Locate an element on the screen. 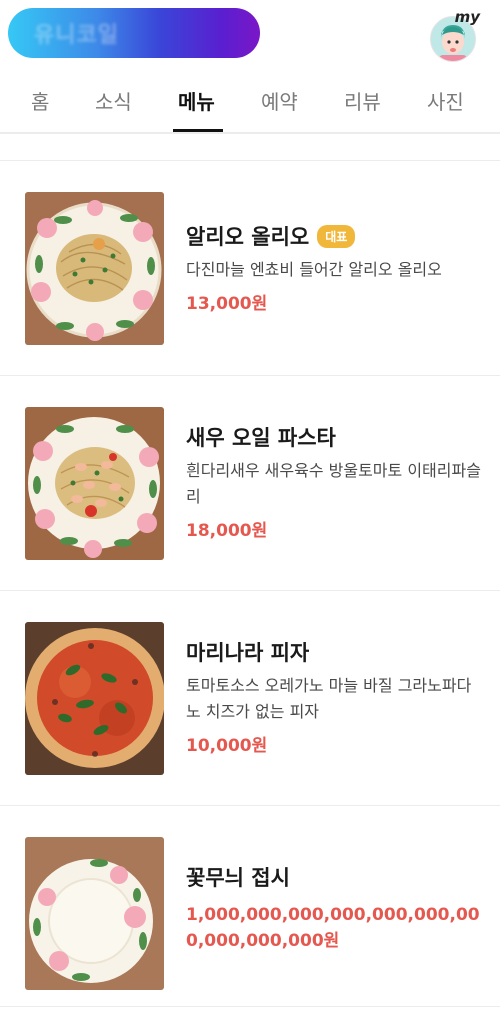 The height and width of the screenshot is (1012, 500). tab-menu: 메뉴 is located at coordinates (196, 100).